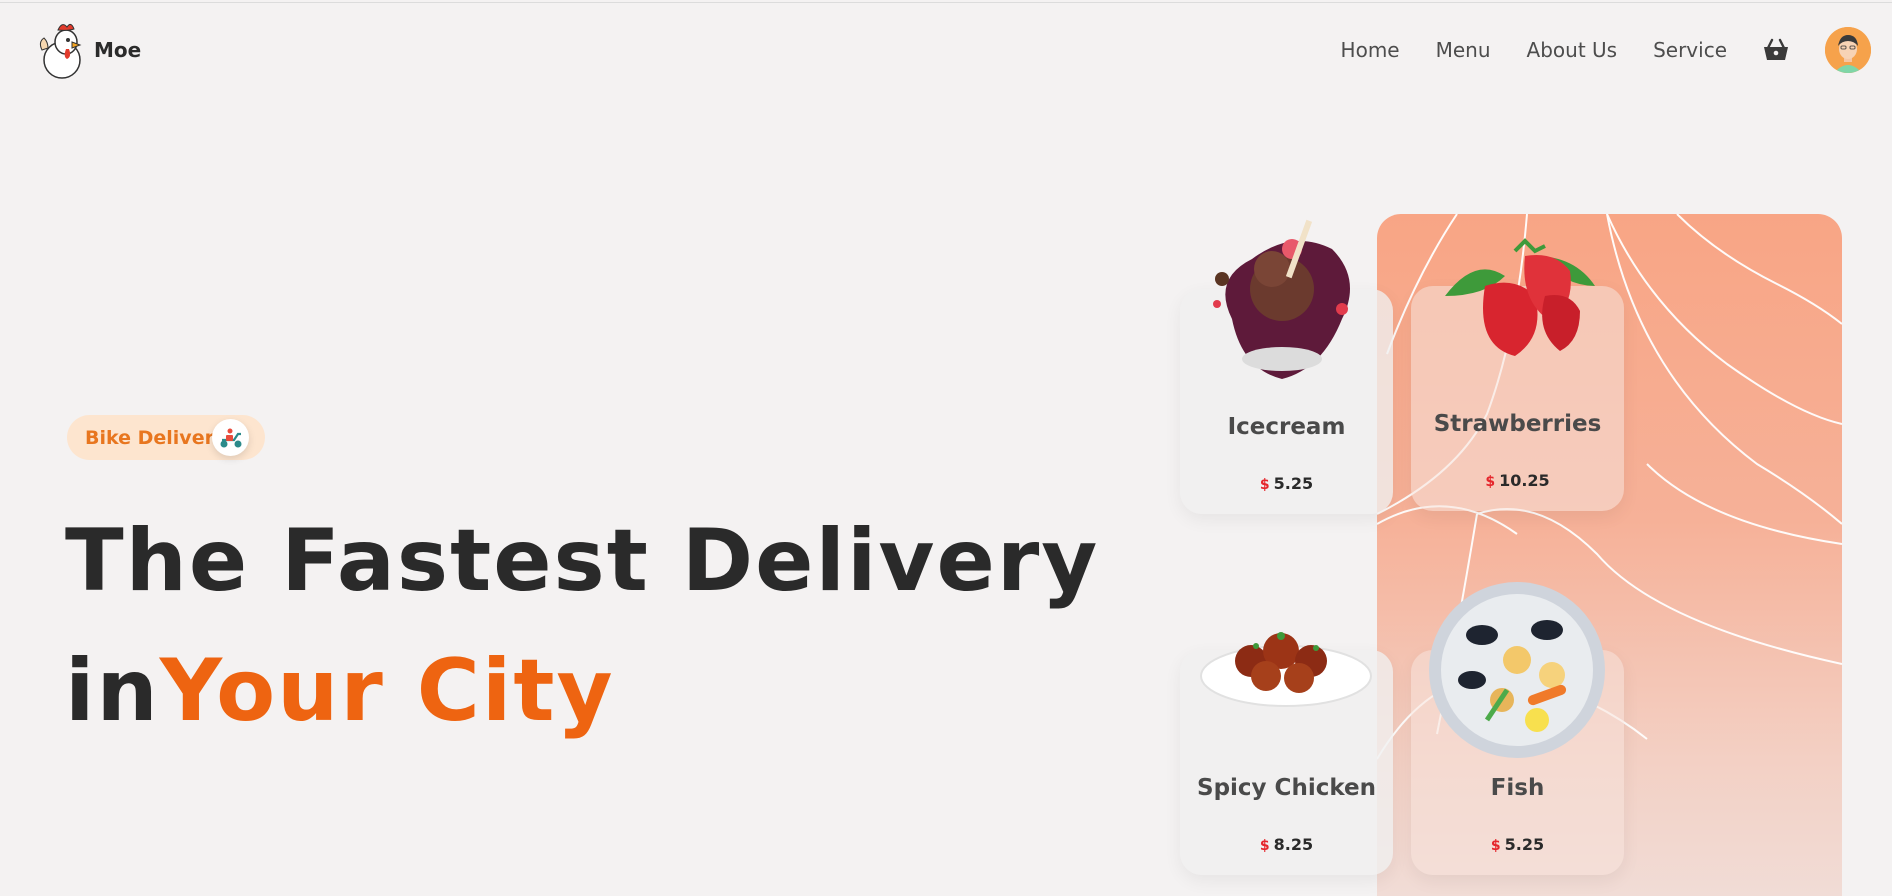 This screenshot has height=896, width=1892. I want to click on menu-card-icecream: Icecream $5.25, so click(1286, 366).